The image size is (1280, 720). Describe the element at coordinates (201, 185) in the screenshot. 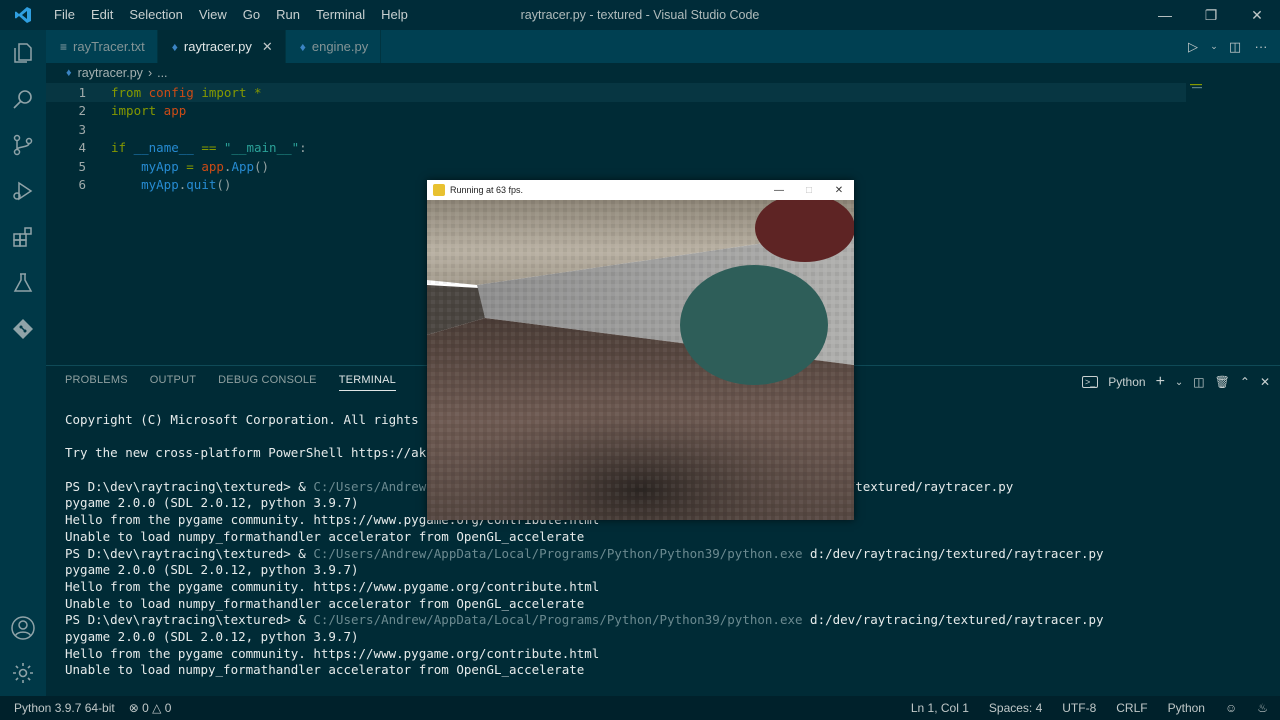

I see `code-token: quit` at that location.